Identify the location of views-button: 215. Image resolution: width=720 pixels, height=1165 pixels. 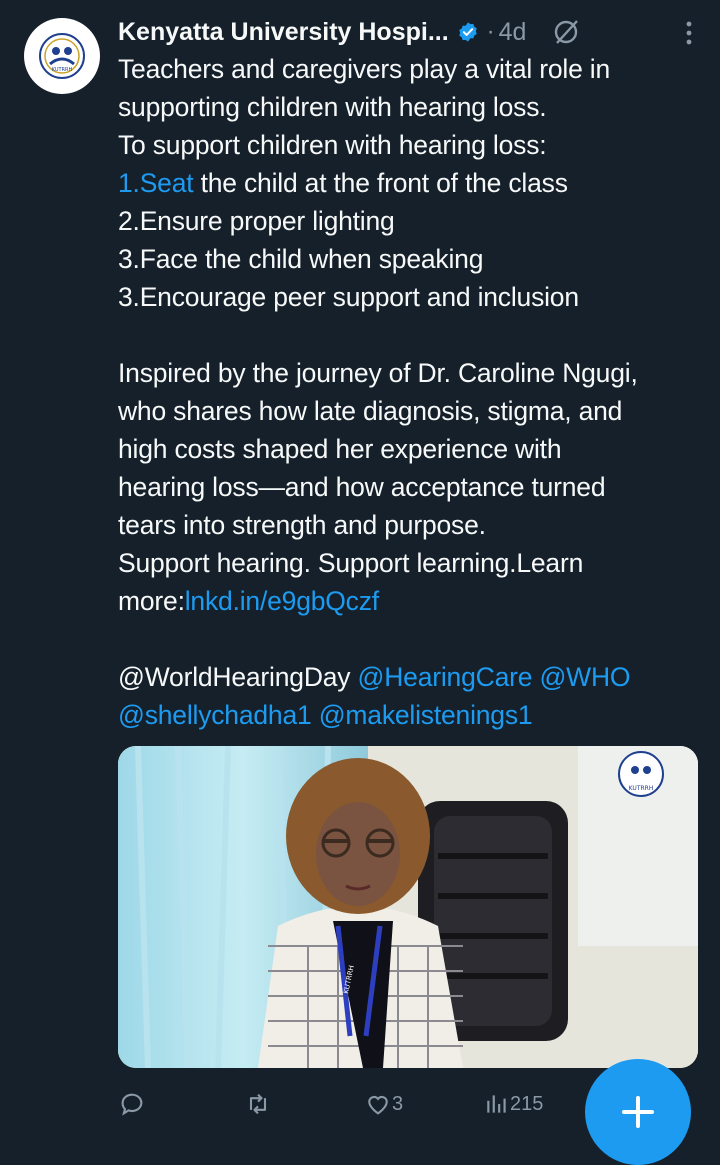
(513, 1104).